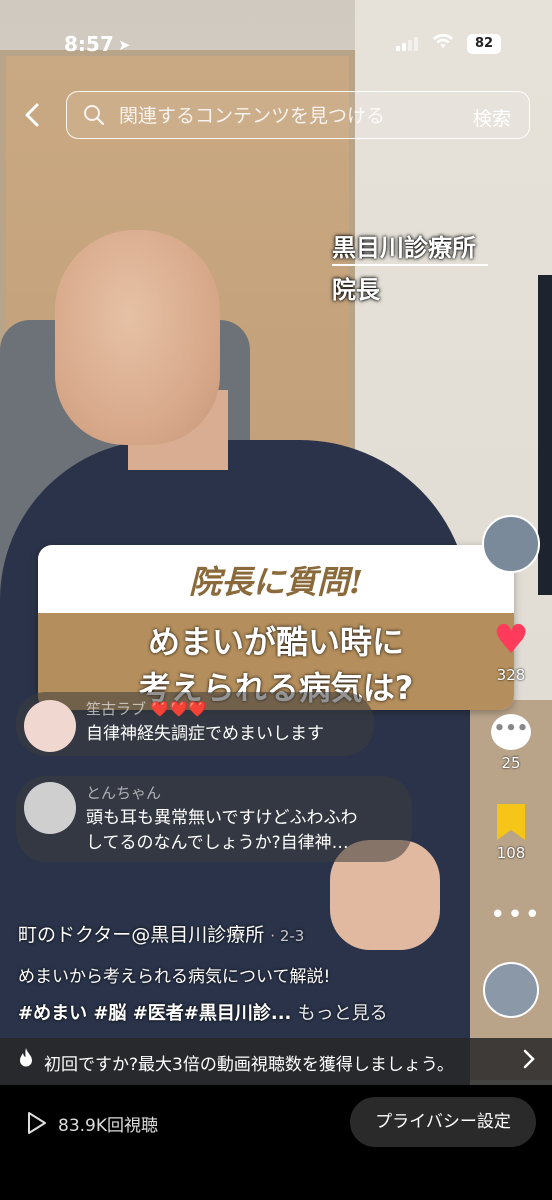 The height and width of the screenshot is (1200, 552). What do you see at coordinates (94, 115) in the screenshot?
I see `search-icon` at bounding box center [94, 115].